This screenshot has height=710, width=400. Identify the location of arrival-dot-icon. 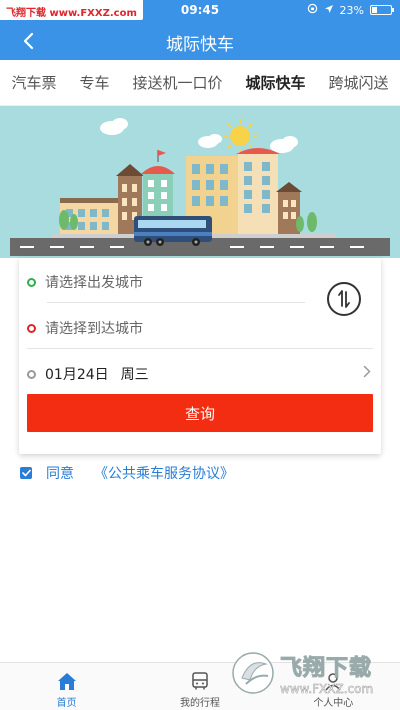
(31, 328).